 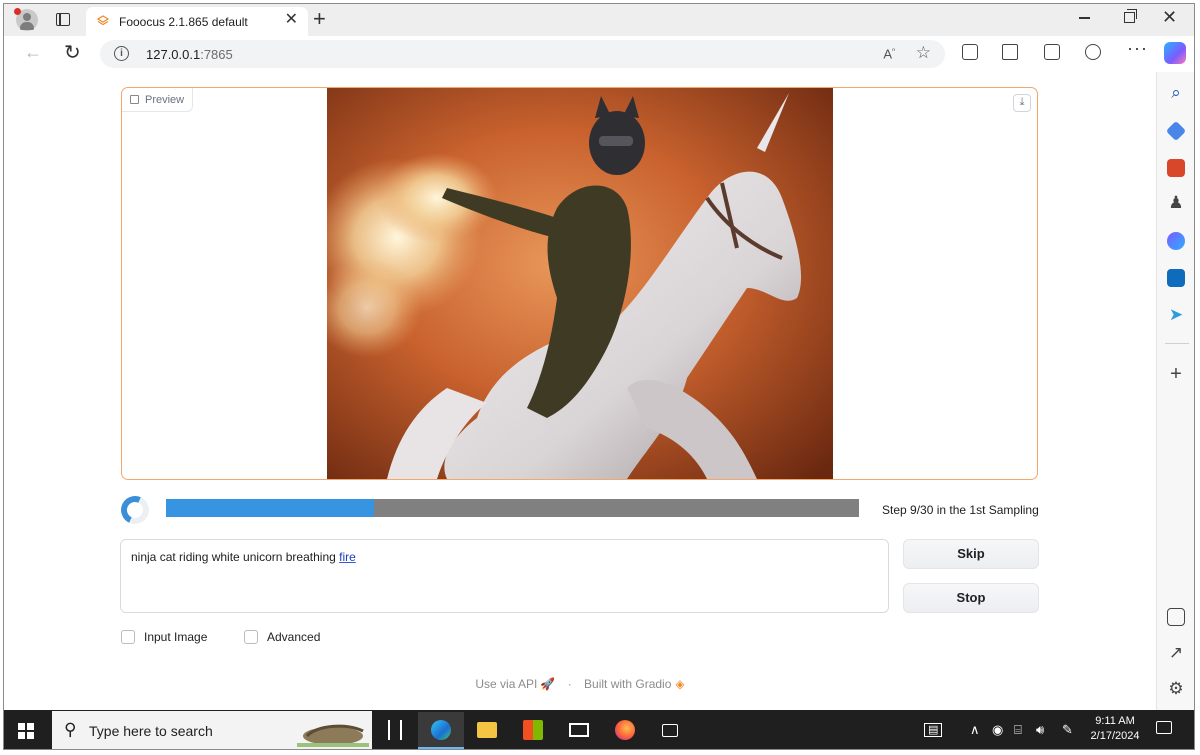 What do you see at coordinates (1176, 278) in the screenshot?
I see `outlook-icon` at bounding box center [1176, 278].